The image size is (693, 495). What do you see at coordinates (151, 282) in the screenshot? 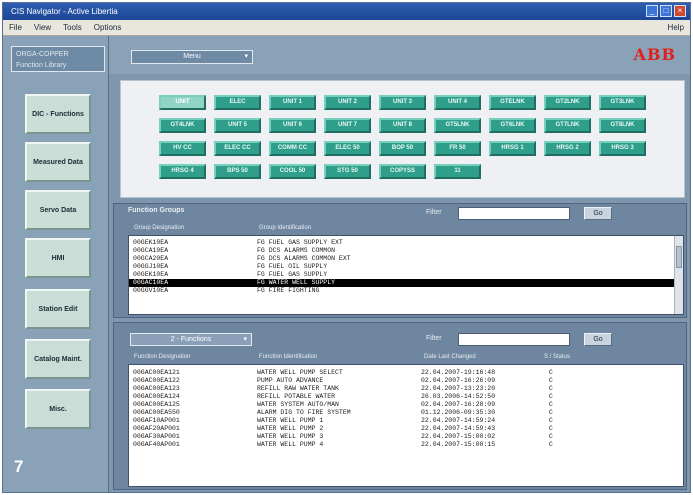
I see `group-code: 00GAC10EA` at bounding box center [151, 282].